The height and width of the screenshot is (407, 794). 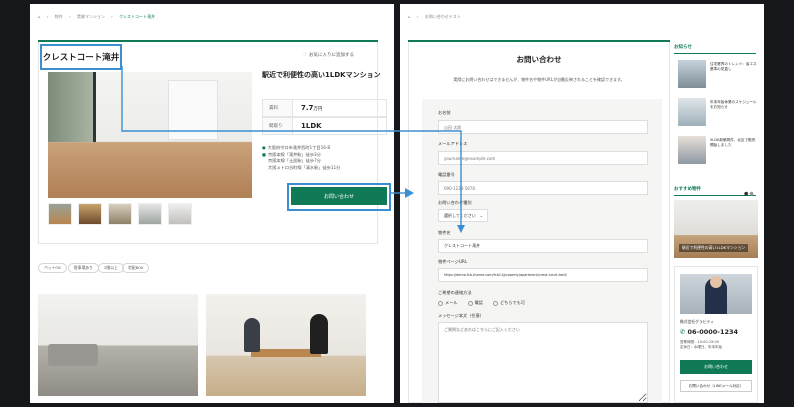 I want to click on phone-icon: ✆, so click(x=683, y=332).